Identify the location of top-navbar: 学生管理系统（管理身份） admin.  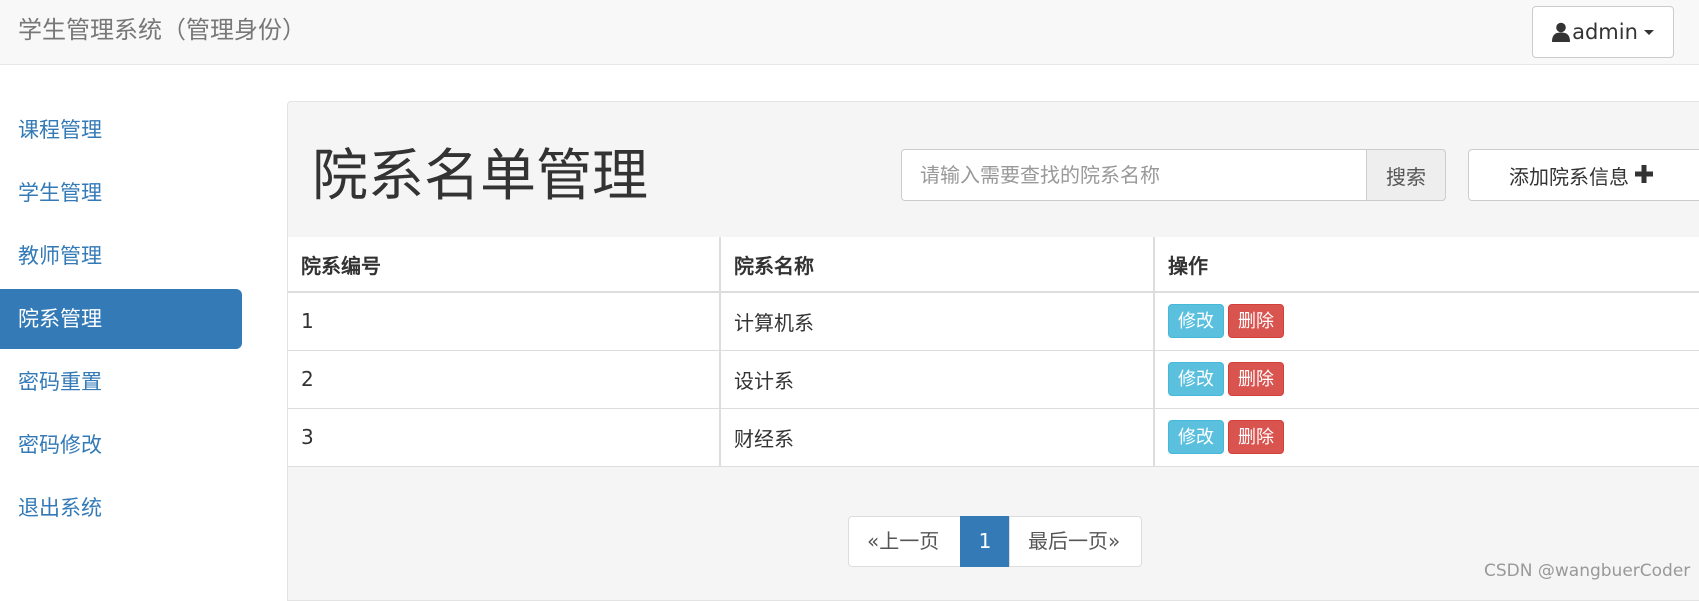
(849, 32).